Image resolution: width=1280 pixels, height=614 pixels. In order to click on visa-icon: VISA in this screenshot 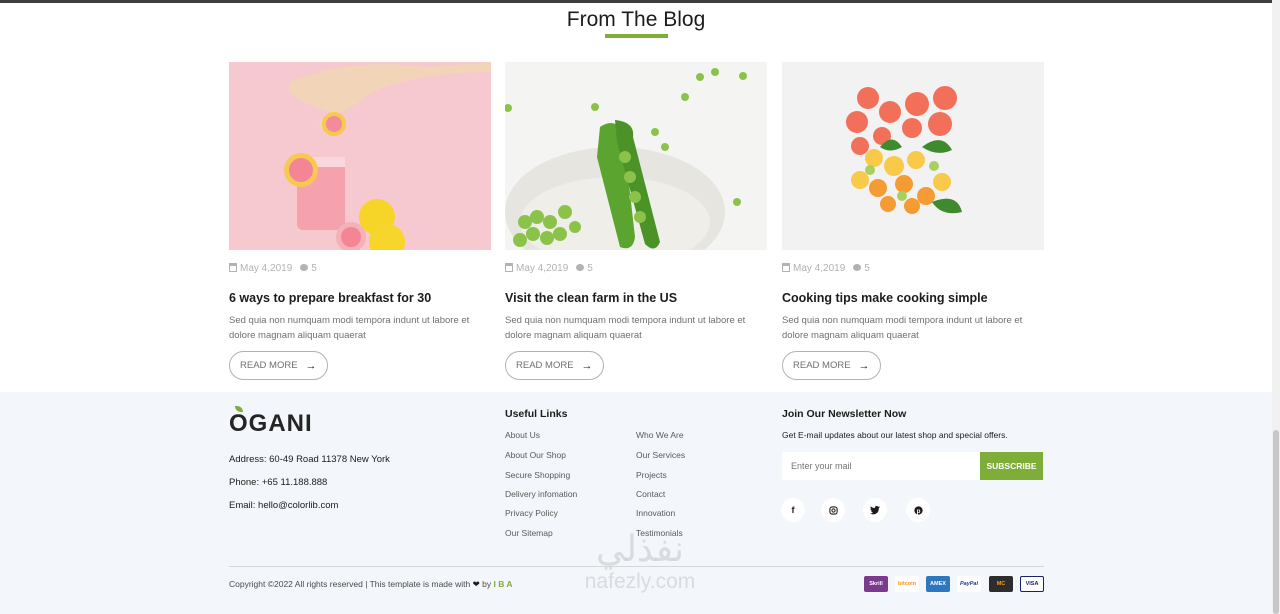, I will do `click(1032, 584)`.